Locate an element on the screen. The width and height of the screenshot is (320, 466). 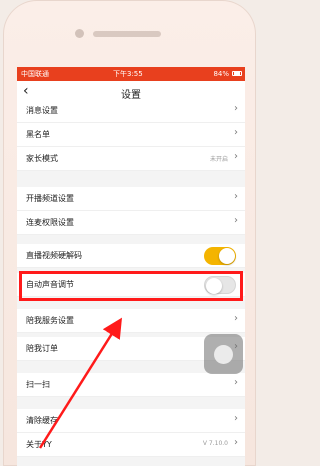
setting-row-scan: 扫一扫 › is located at coordinates (131, 385).